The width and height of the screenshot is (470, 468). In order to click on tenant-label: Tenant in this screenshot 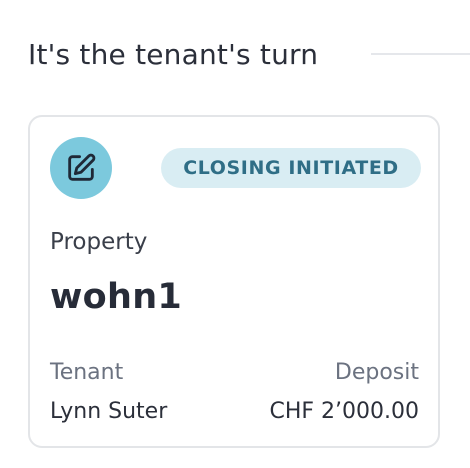, I will do `click(87, 372)`.